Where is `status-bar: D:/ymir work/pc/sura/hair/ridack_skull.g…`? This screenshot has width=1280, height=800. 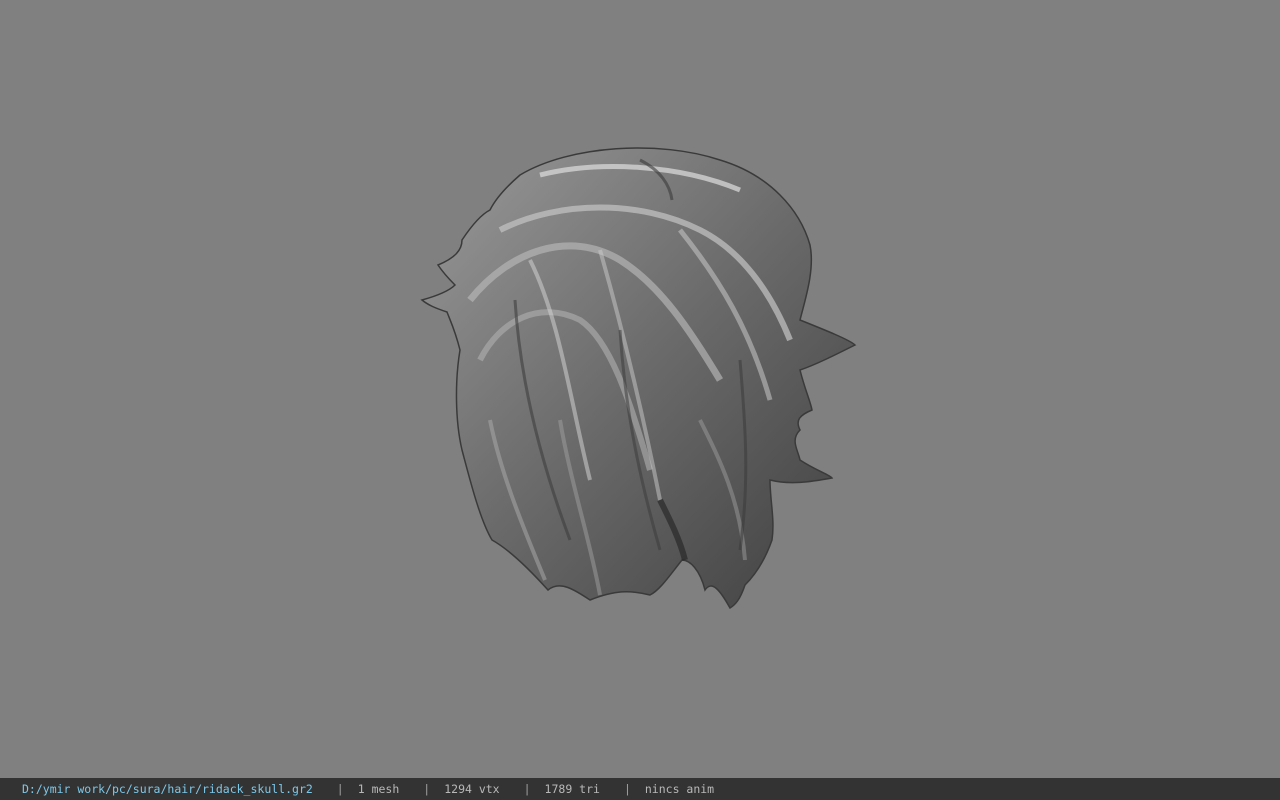
status-bar: D:/ymir work/pc/sura/hair/ridack_skull.g… is located at coordinates (640, 789).